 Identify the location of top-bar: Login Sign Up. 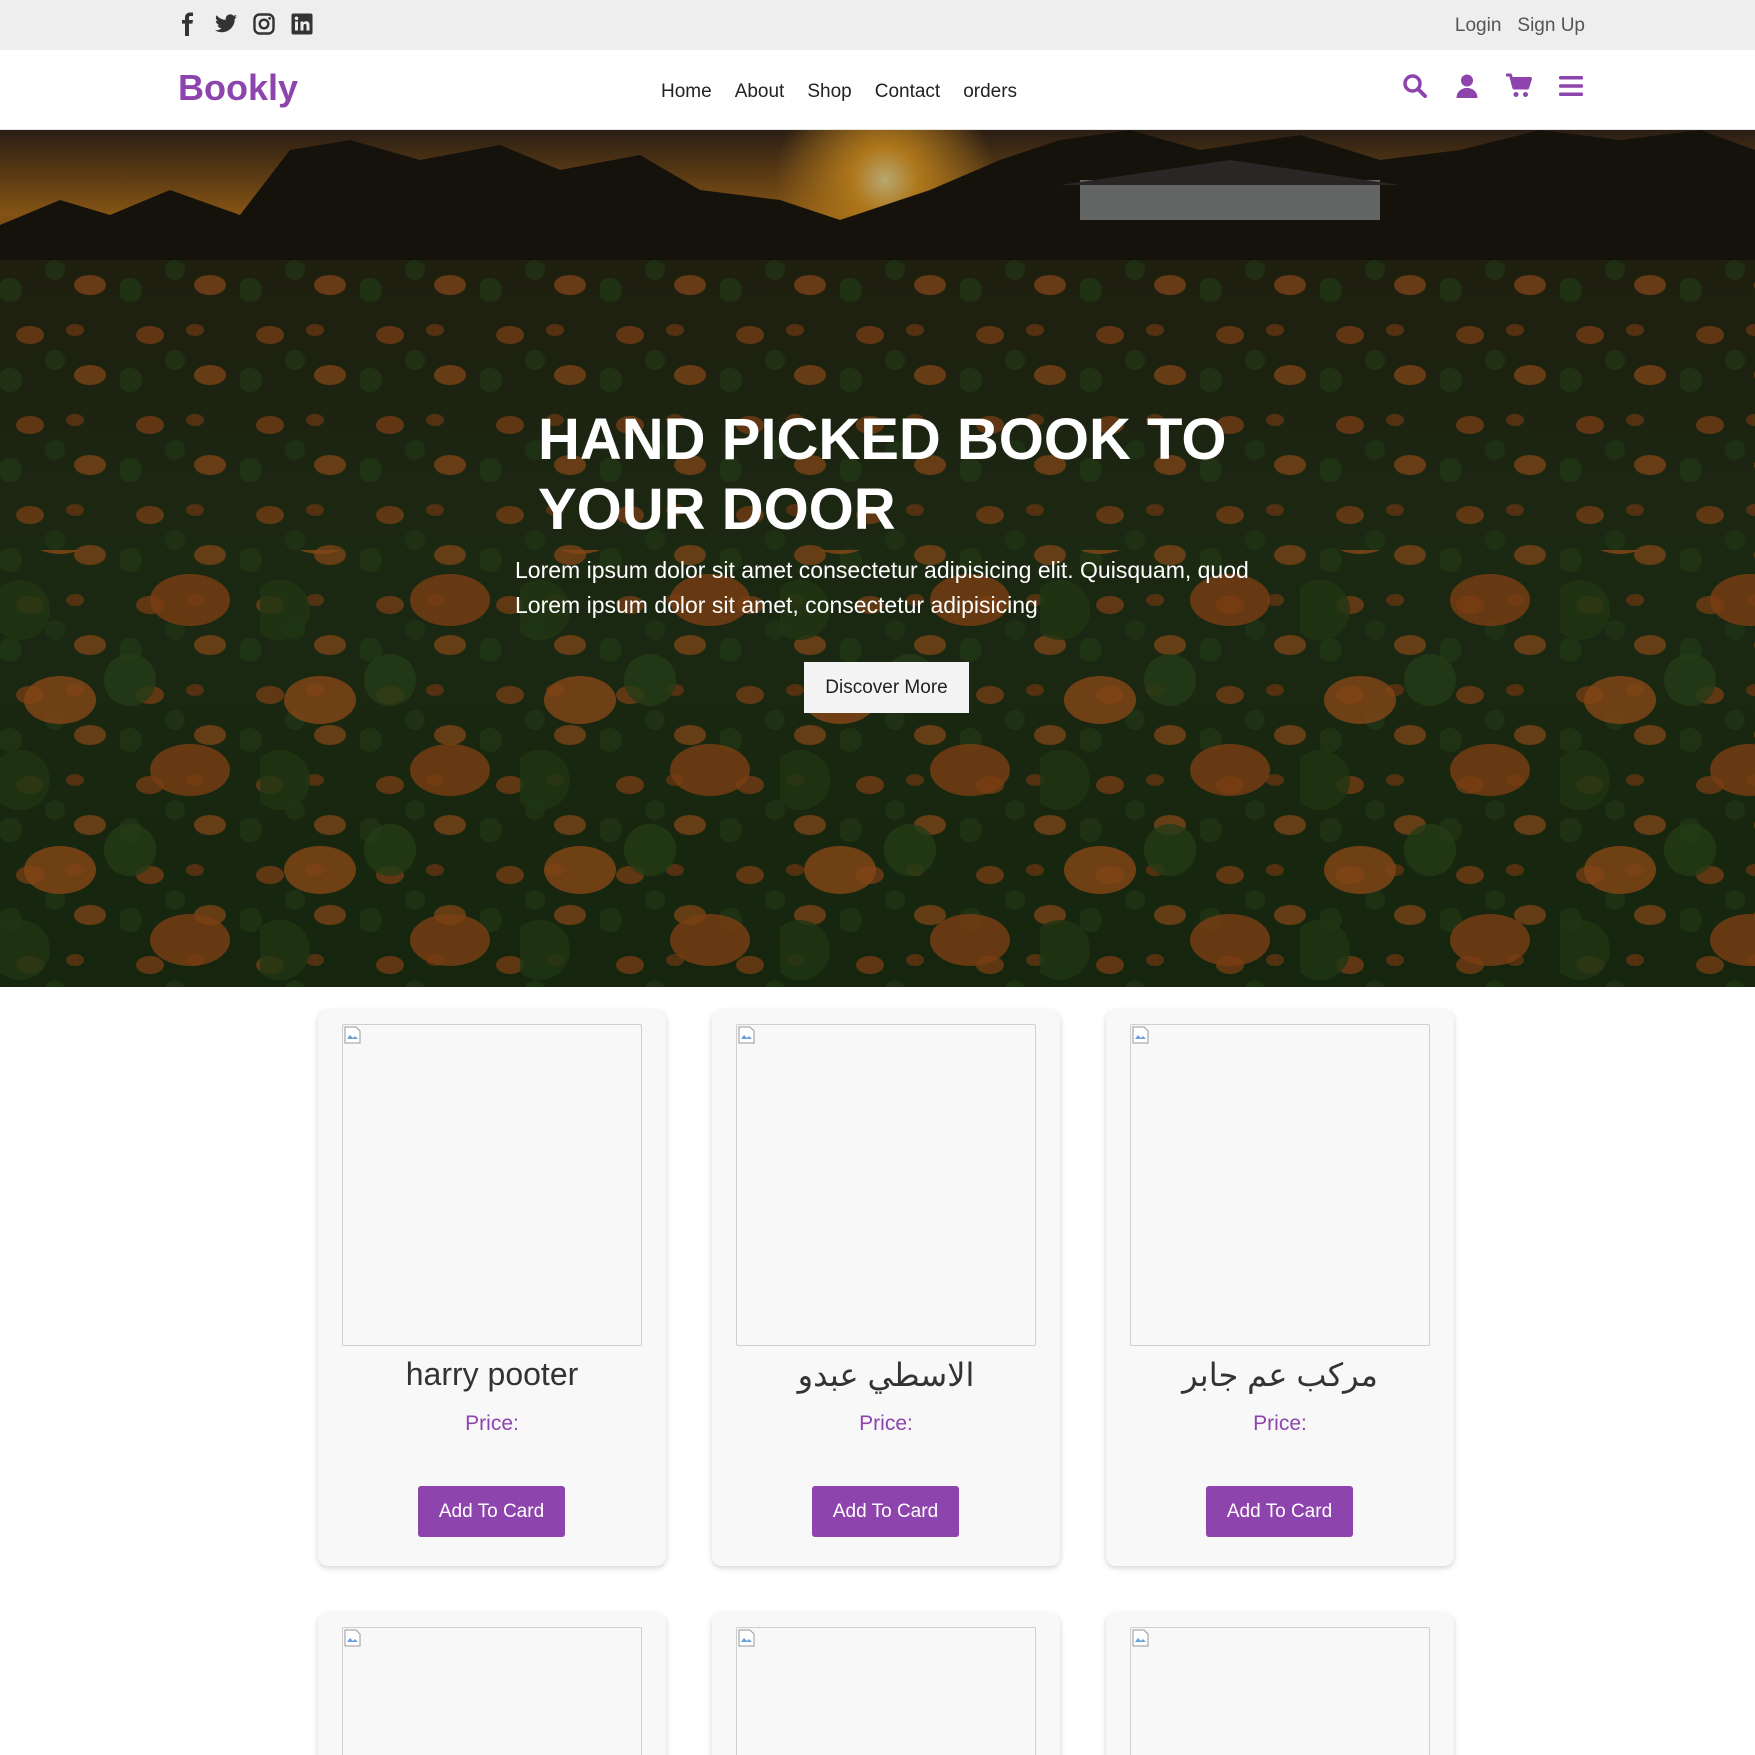
(877, 25).